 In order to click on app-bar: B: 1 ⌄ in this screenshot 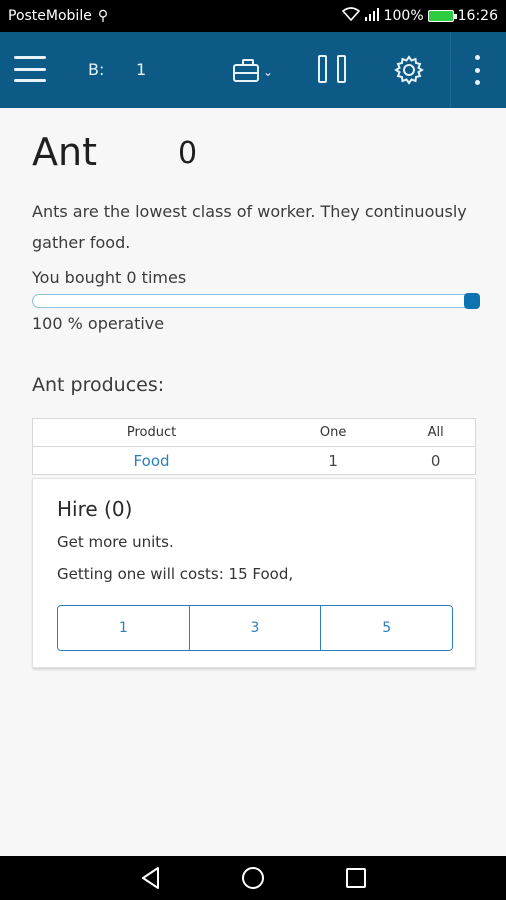, I will do `click(253, 70)`.